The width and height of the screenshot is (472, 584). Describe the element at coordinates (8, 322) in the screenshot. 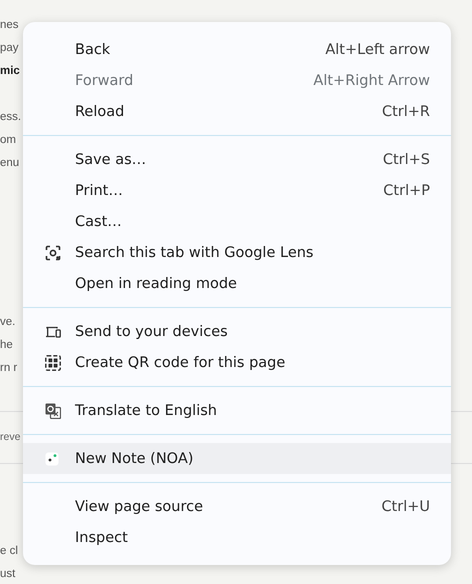

I see `page-text: ve.` at that location.